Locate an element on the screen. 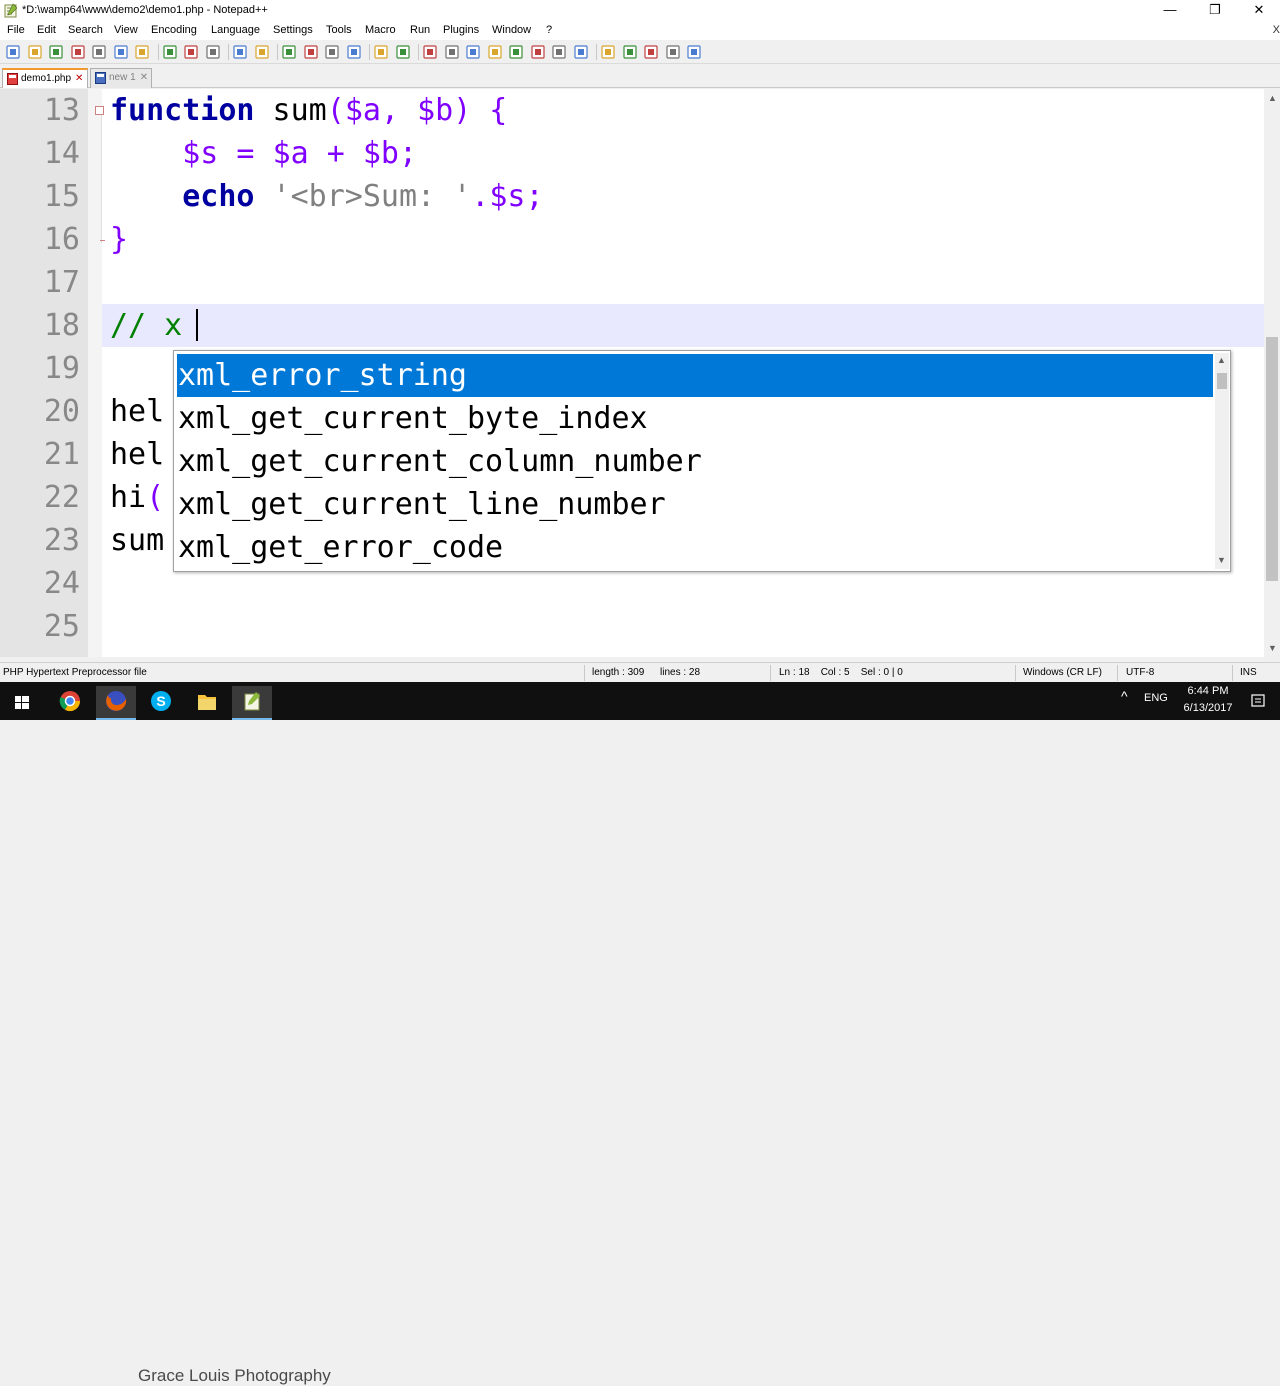  play-macro-icon is located at coordinates (651, 52).